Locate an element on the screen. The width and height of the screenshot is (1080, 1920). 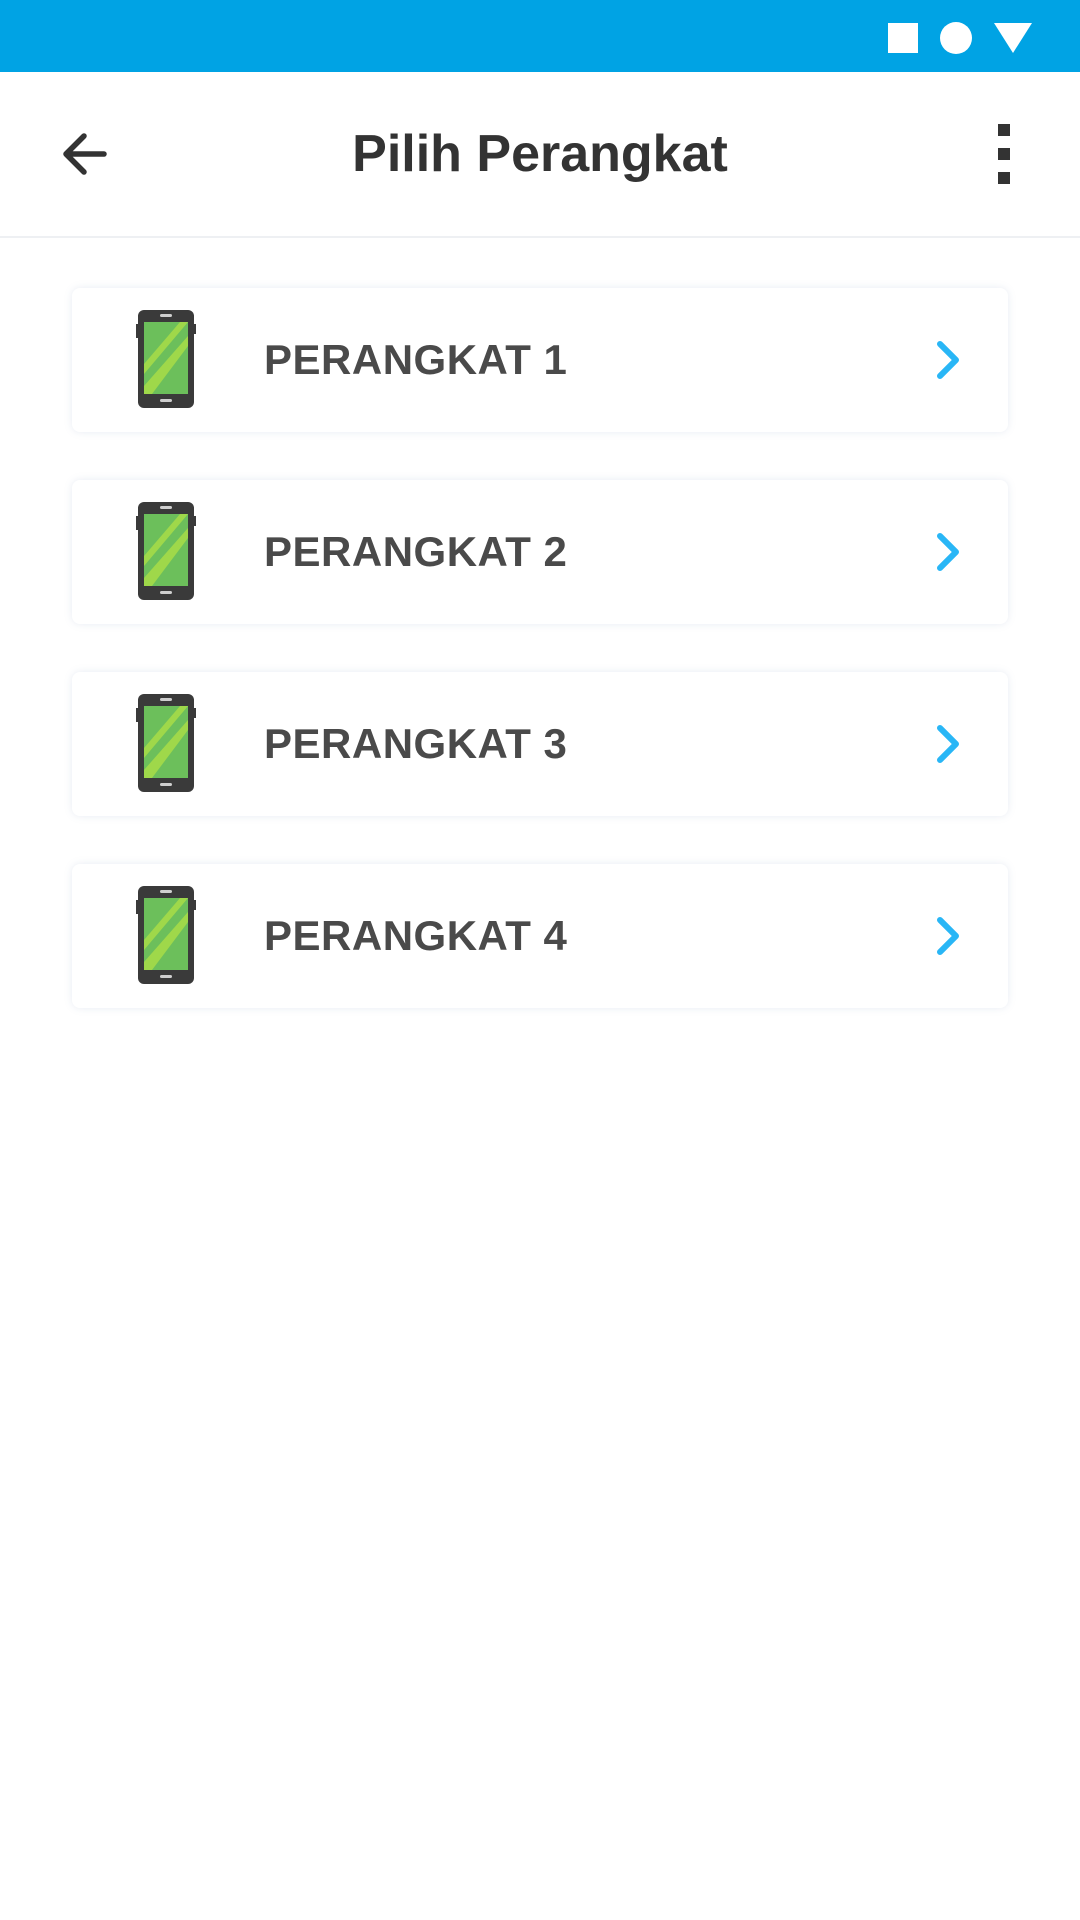
device-label: PERANGKAT 2 is located at coordinates (416, 551).